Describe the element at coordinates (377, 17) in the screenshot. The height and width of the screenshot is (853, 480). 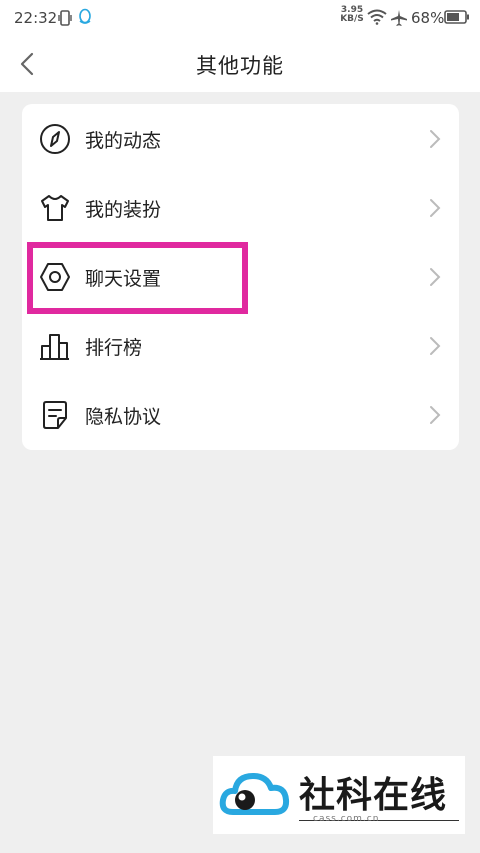
I see `wifi-icon` at that location.